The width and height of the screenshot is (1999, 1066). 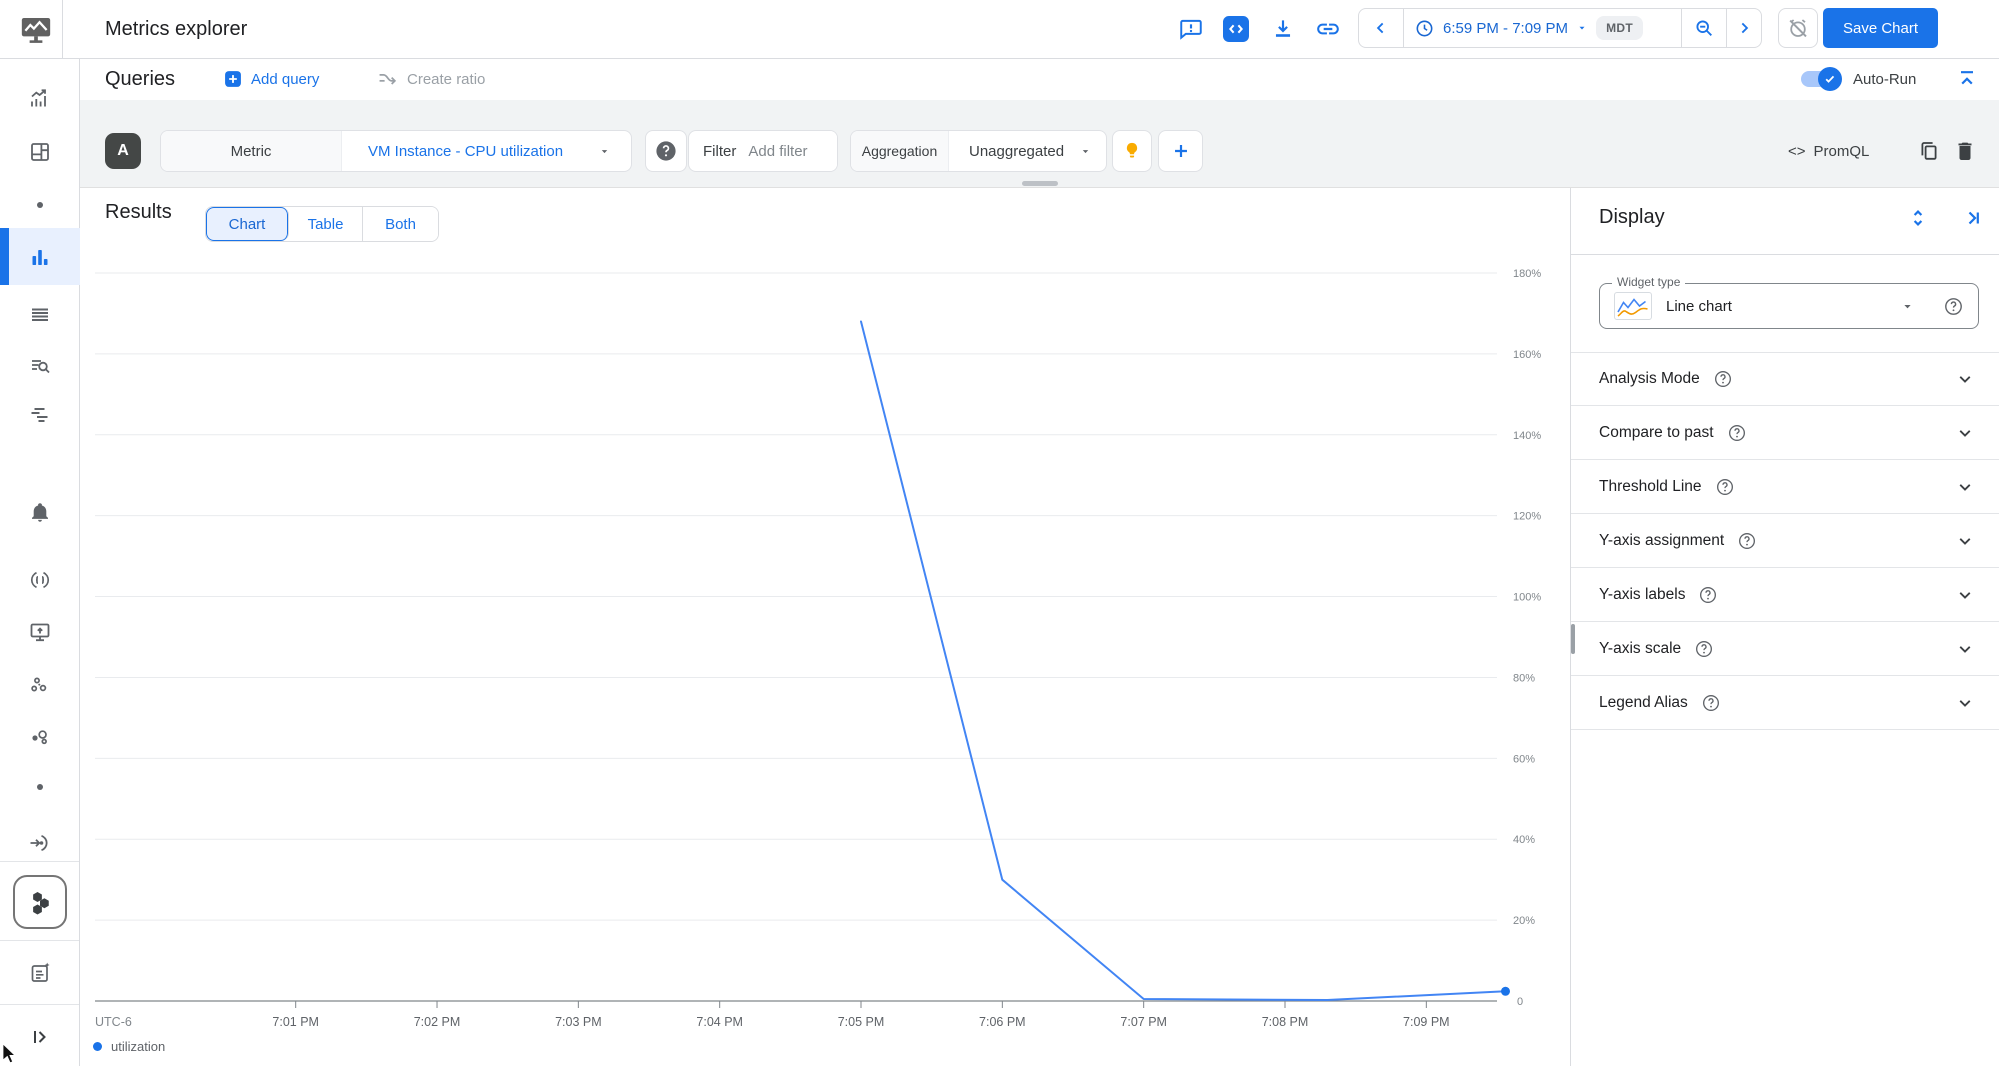 I want to click on alerting-disabled-button, so click(x=1798, y=28).